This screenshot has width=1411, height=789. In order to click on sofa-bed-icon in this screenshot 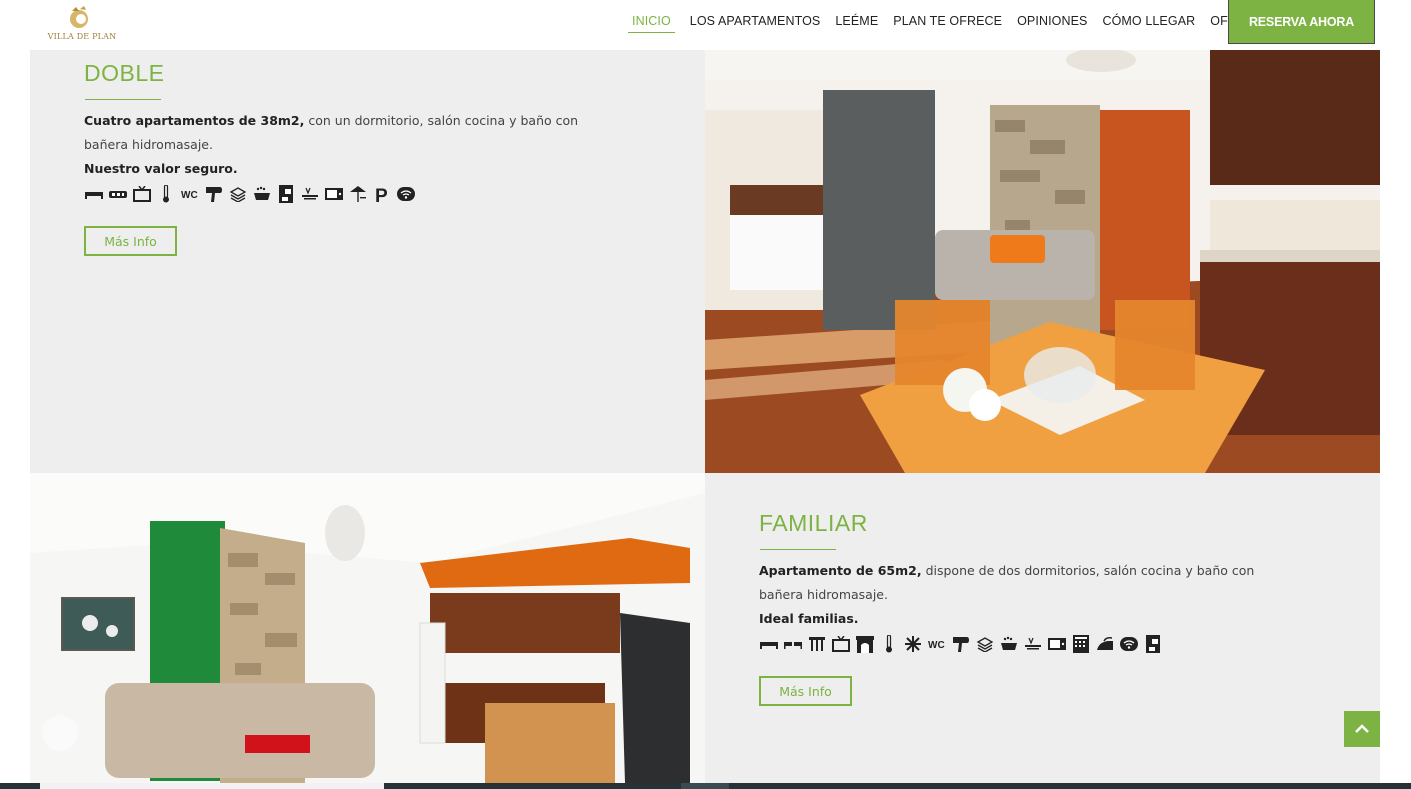, I will do `click(118, 194)`.